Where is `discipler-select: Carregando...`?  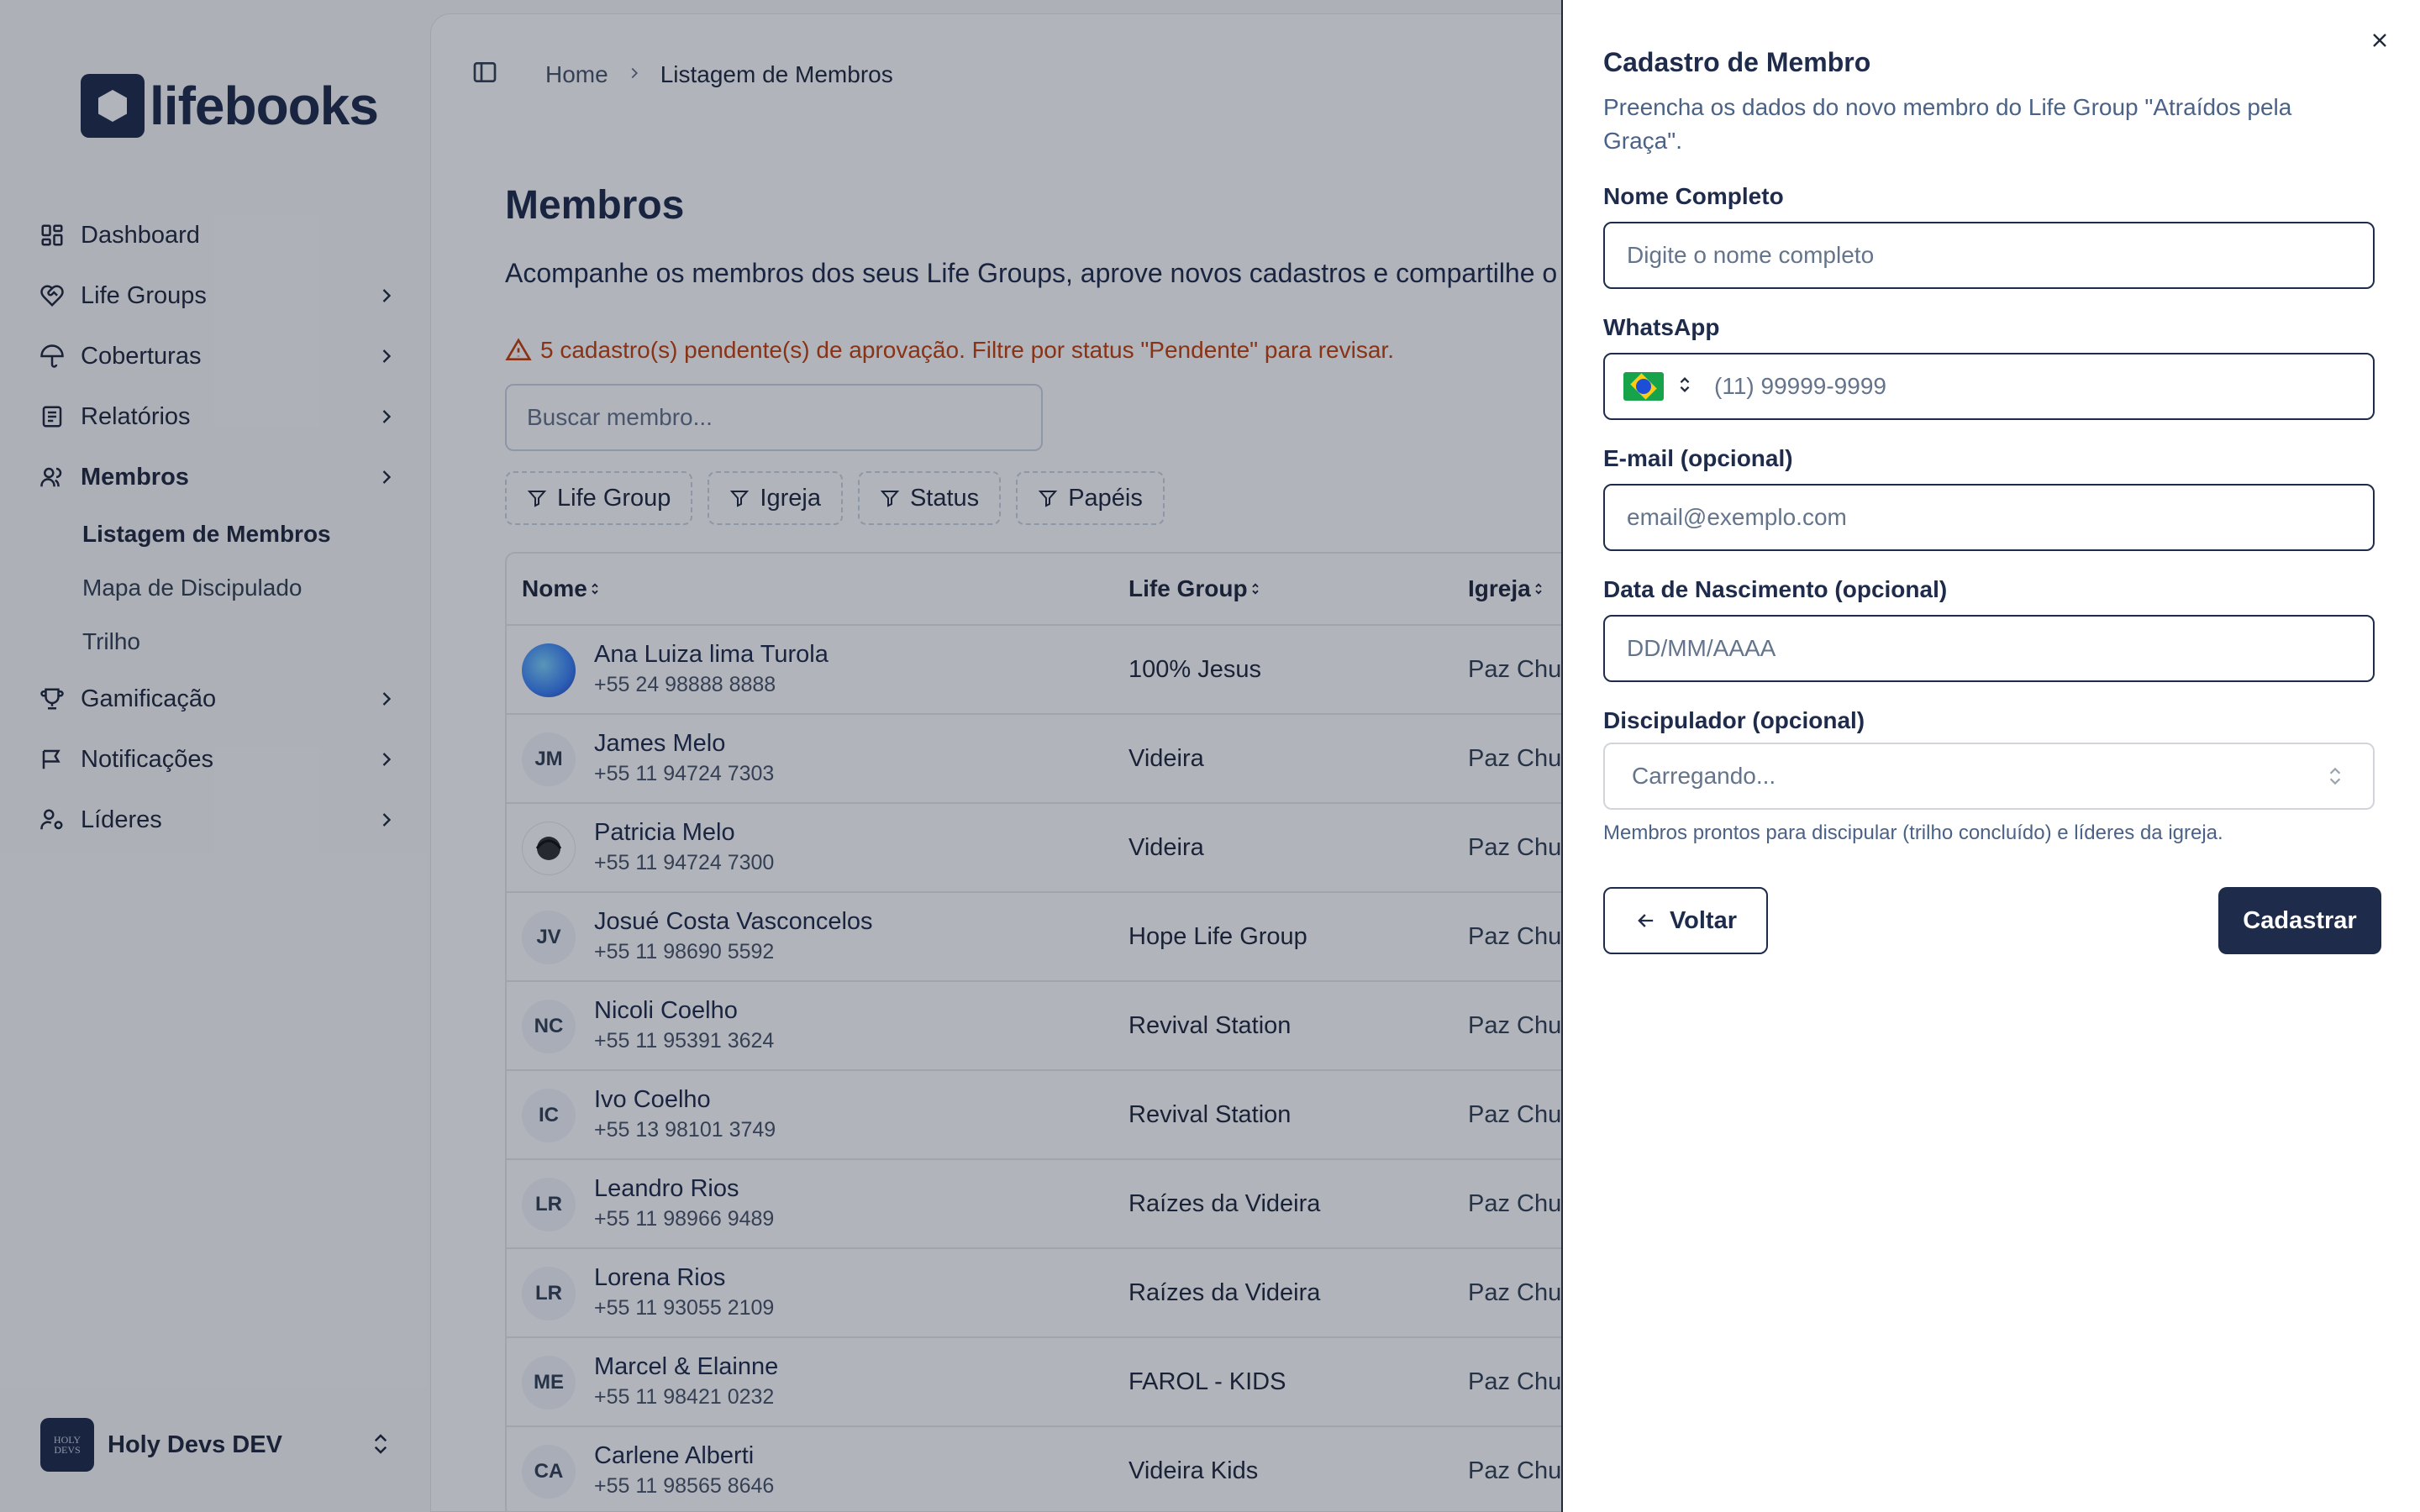
discipler-select: Carregando... is located at coordinates (1989, 776).